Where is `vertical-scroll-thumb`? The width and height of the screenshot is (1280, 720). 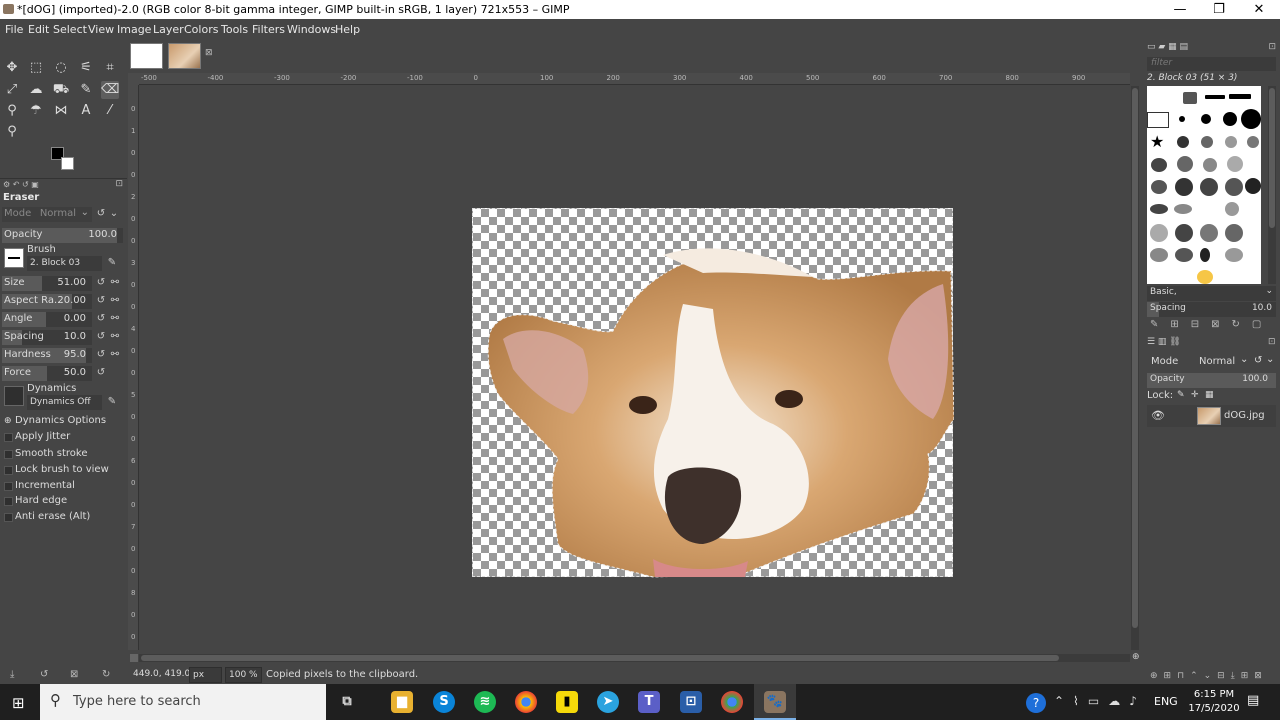
vertical-scroll-thumb is located at coordinates (1135, 358).